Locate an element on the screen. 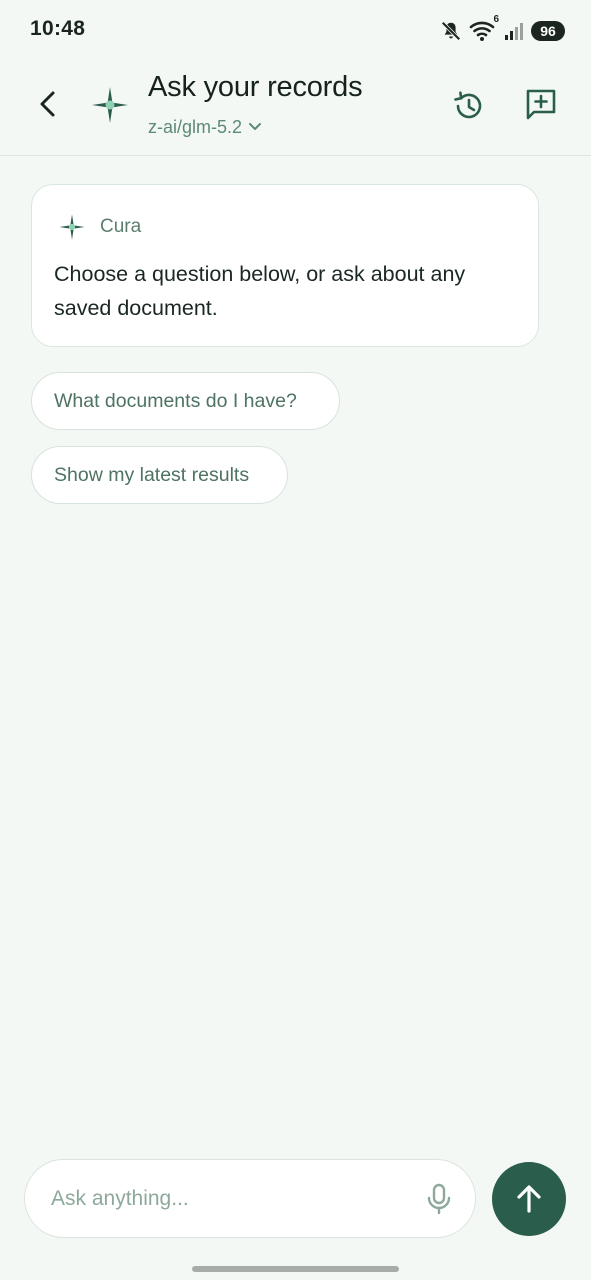 The width and height of the screenshot is (591, 1280). microphone-icon is located at coordinates (439, 1199).